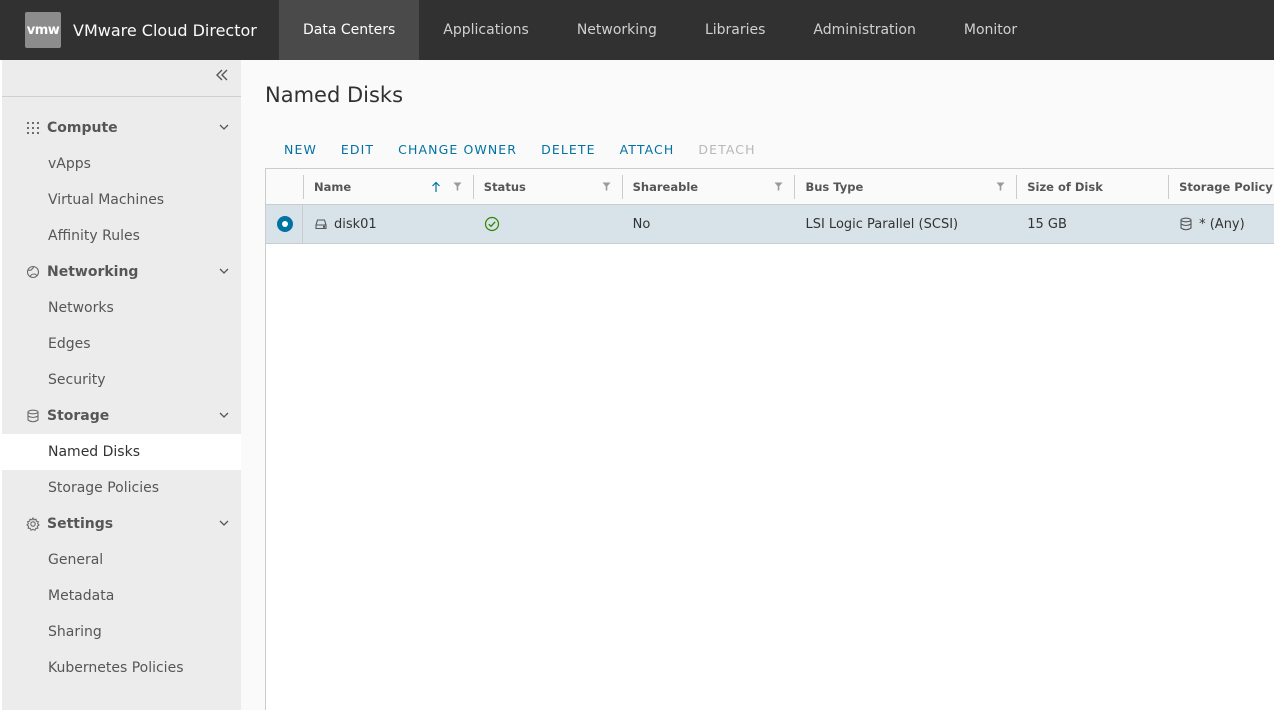 The image size is (1274, 710). What do you see at coordinates (905, 186) in the screenshot?
I see `column-header-bus-type: Bus Type` at bounding box center [905, 186].